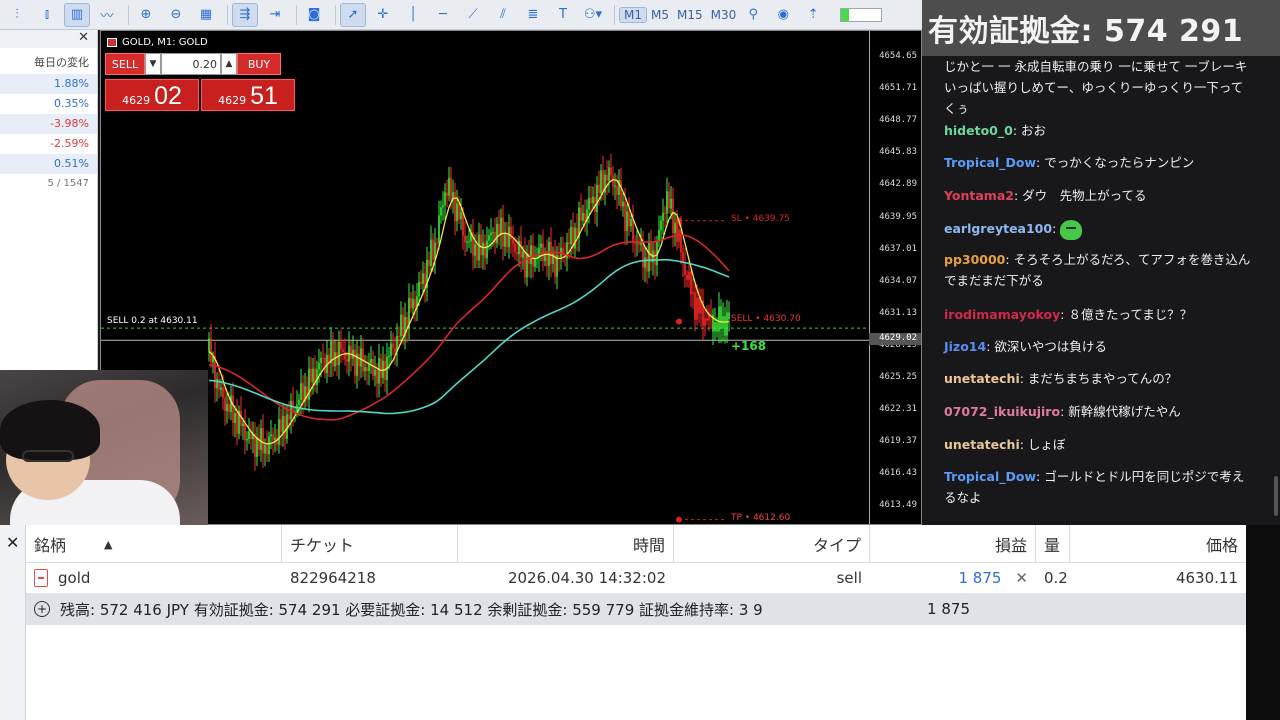  I want to click on bar-chart-icon: ⫶, so click(17, 15).